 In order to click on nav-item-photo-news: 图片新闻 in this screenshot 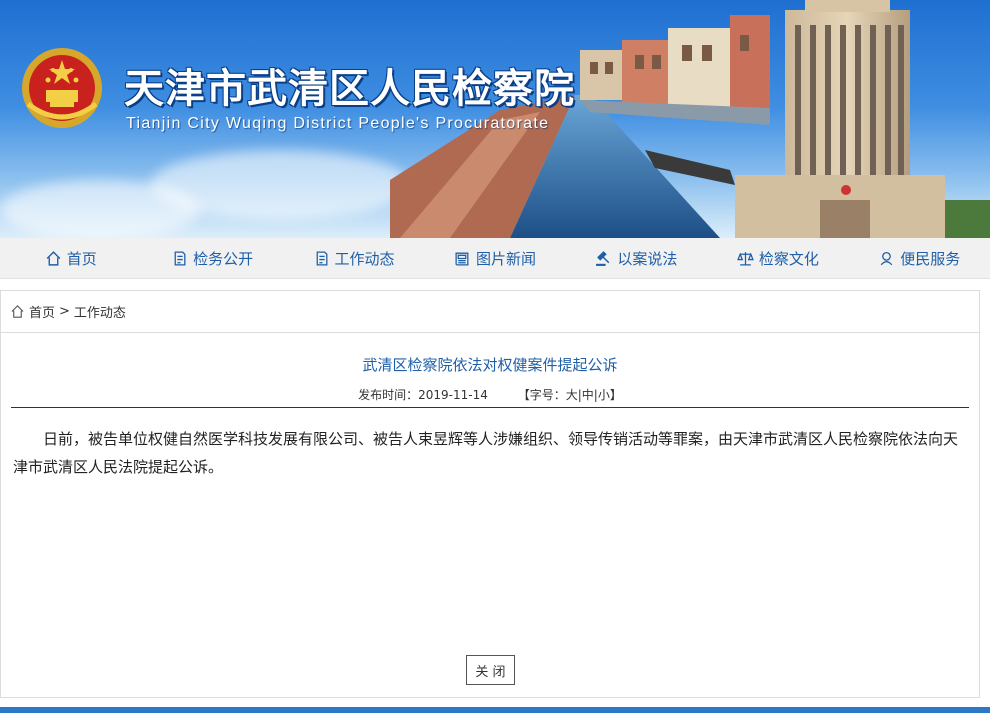, I will do `click(494, 258)`.